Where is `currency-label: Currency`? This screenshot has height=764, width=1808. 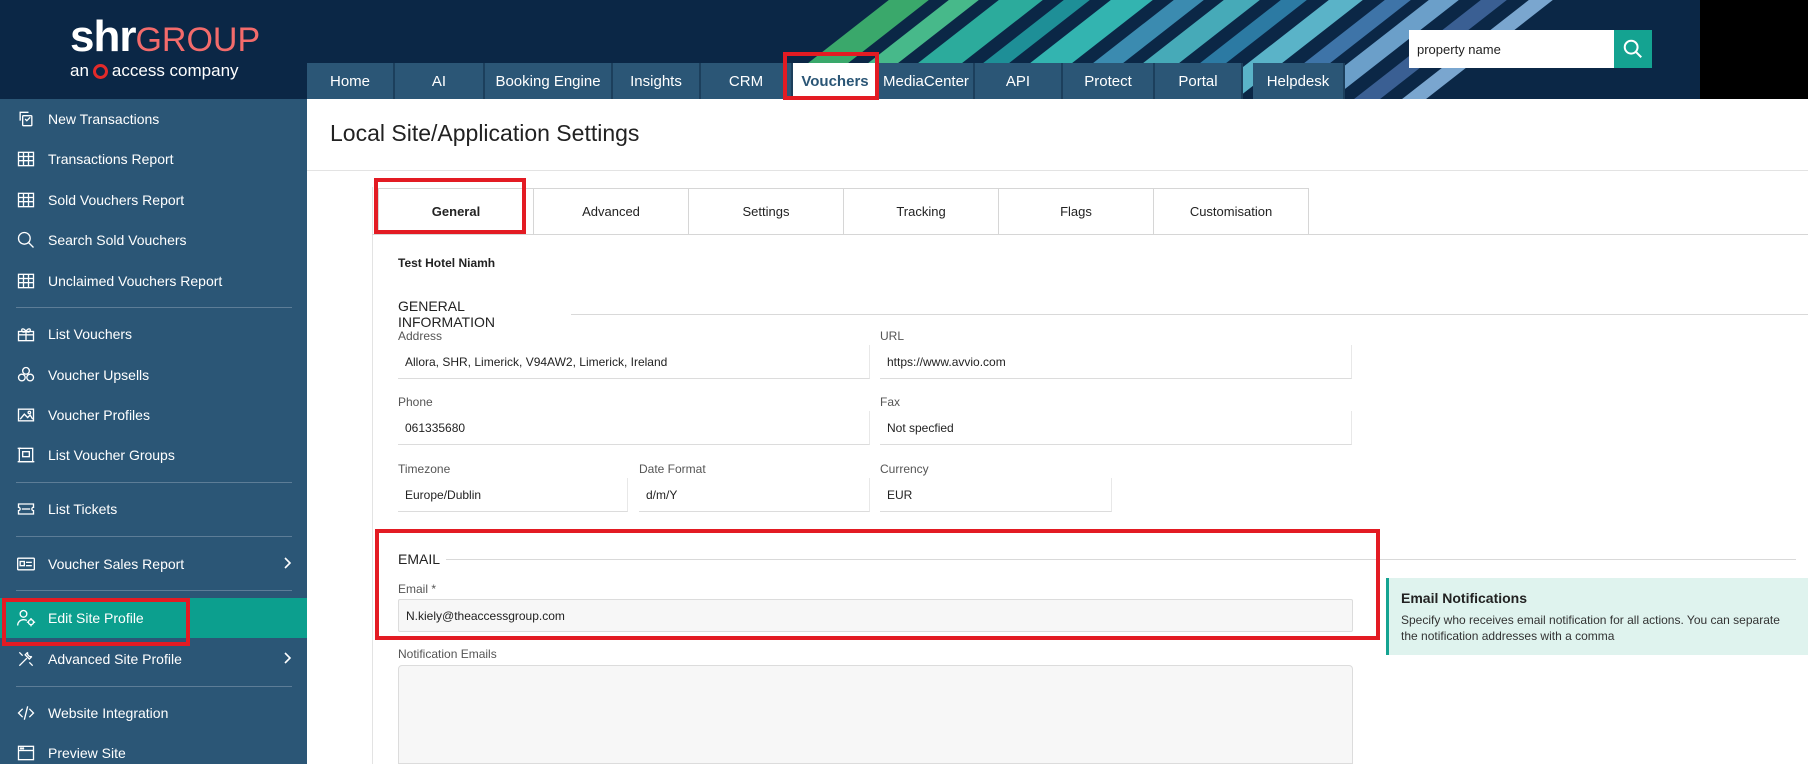 currency-label: Currency is located at coordinates (904, 469).